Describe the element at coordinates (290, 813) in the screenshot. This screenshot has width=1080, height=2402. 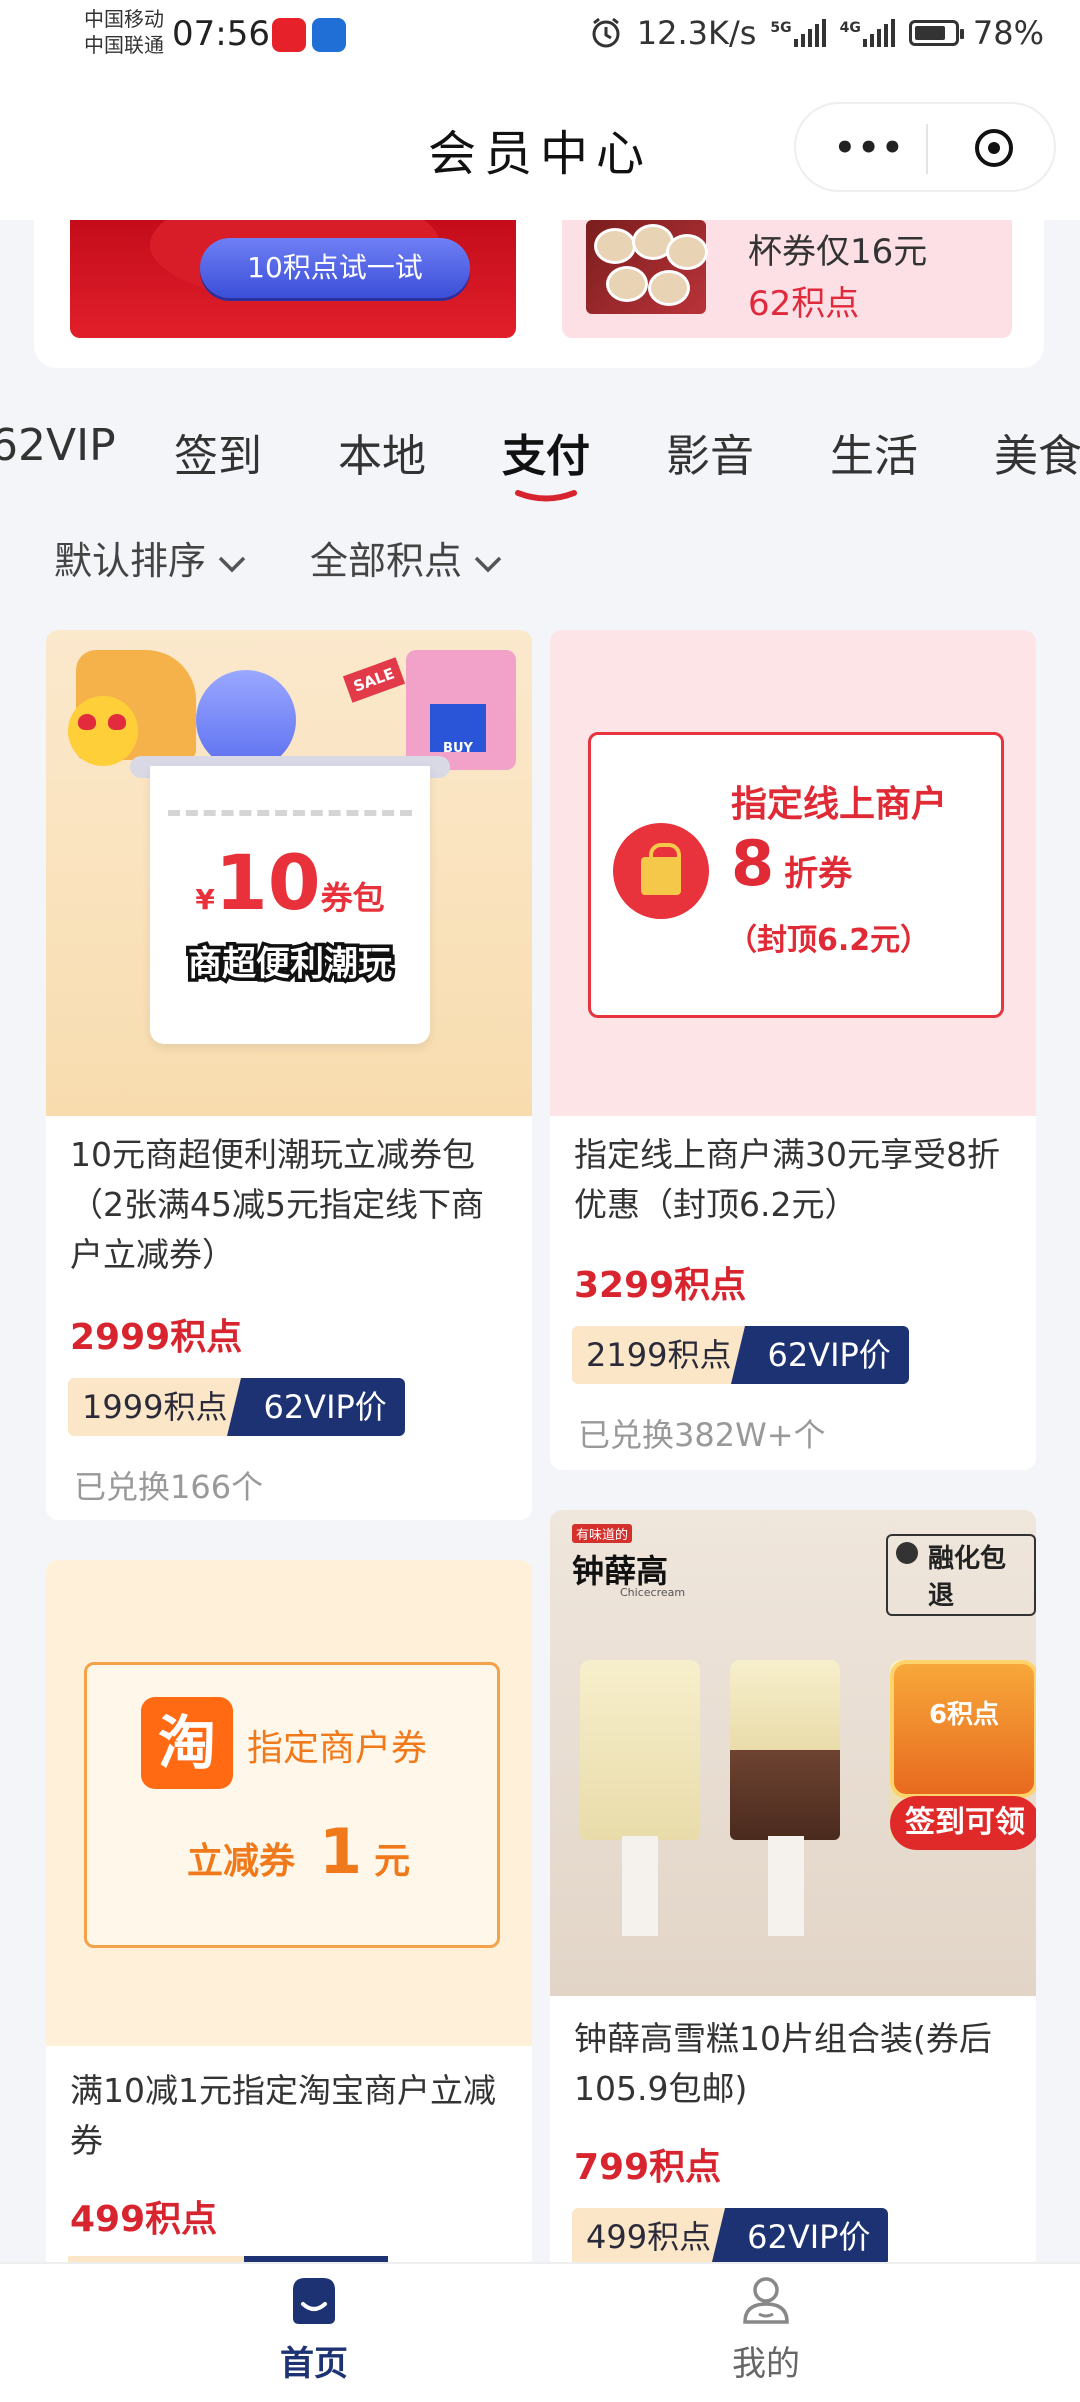
I see `ticket-dashes` at that location.